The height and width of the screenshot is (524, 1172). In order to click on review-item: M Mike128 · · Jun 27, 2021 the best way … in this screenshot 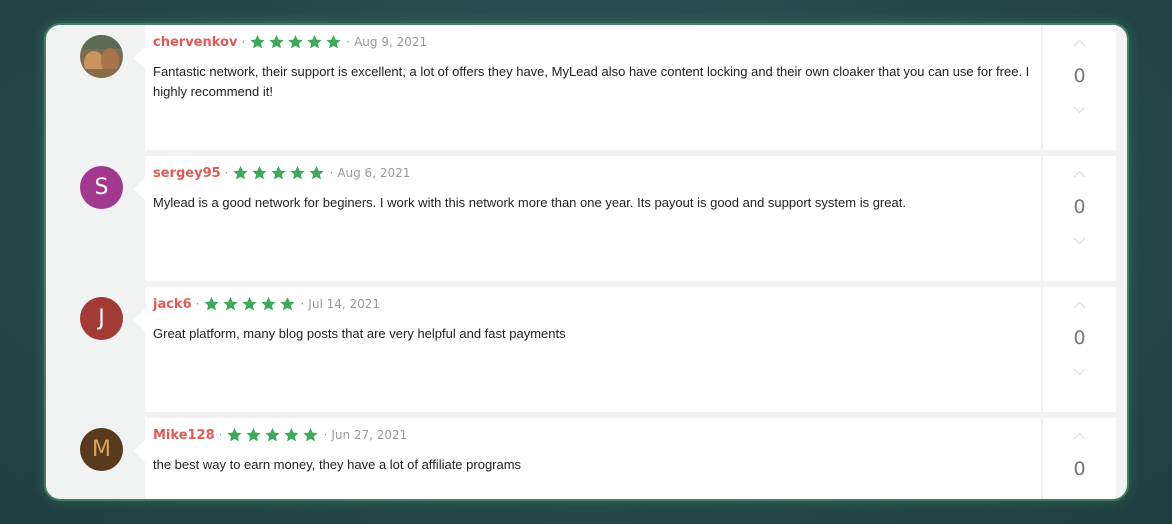, I will do `click(586, 458)`.